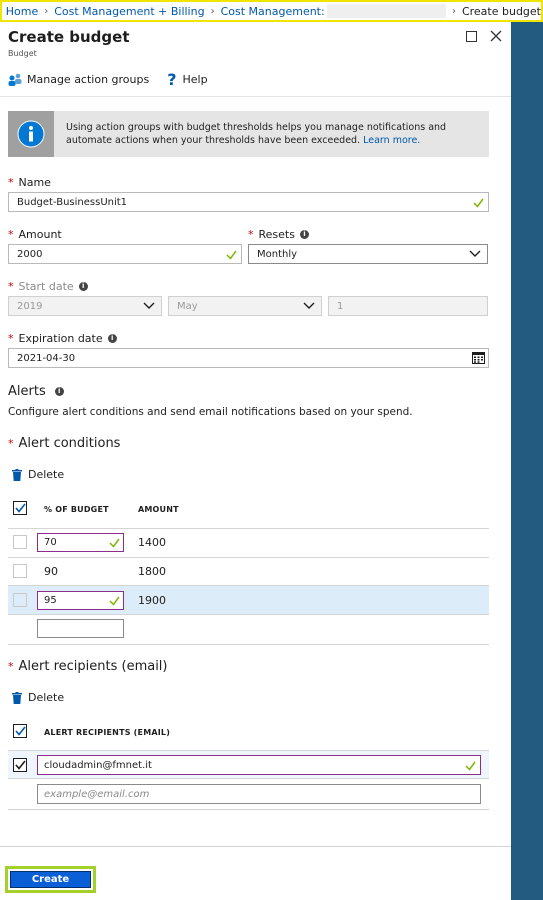 The image size is (543, 900). I want to click on manage-action-groups-button: Manage action groups, so click(78, 79).